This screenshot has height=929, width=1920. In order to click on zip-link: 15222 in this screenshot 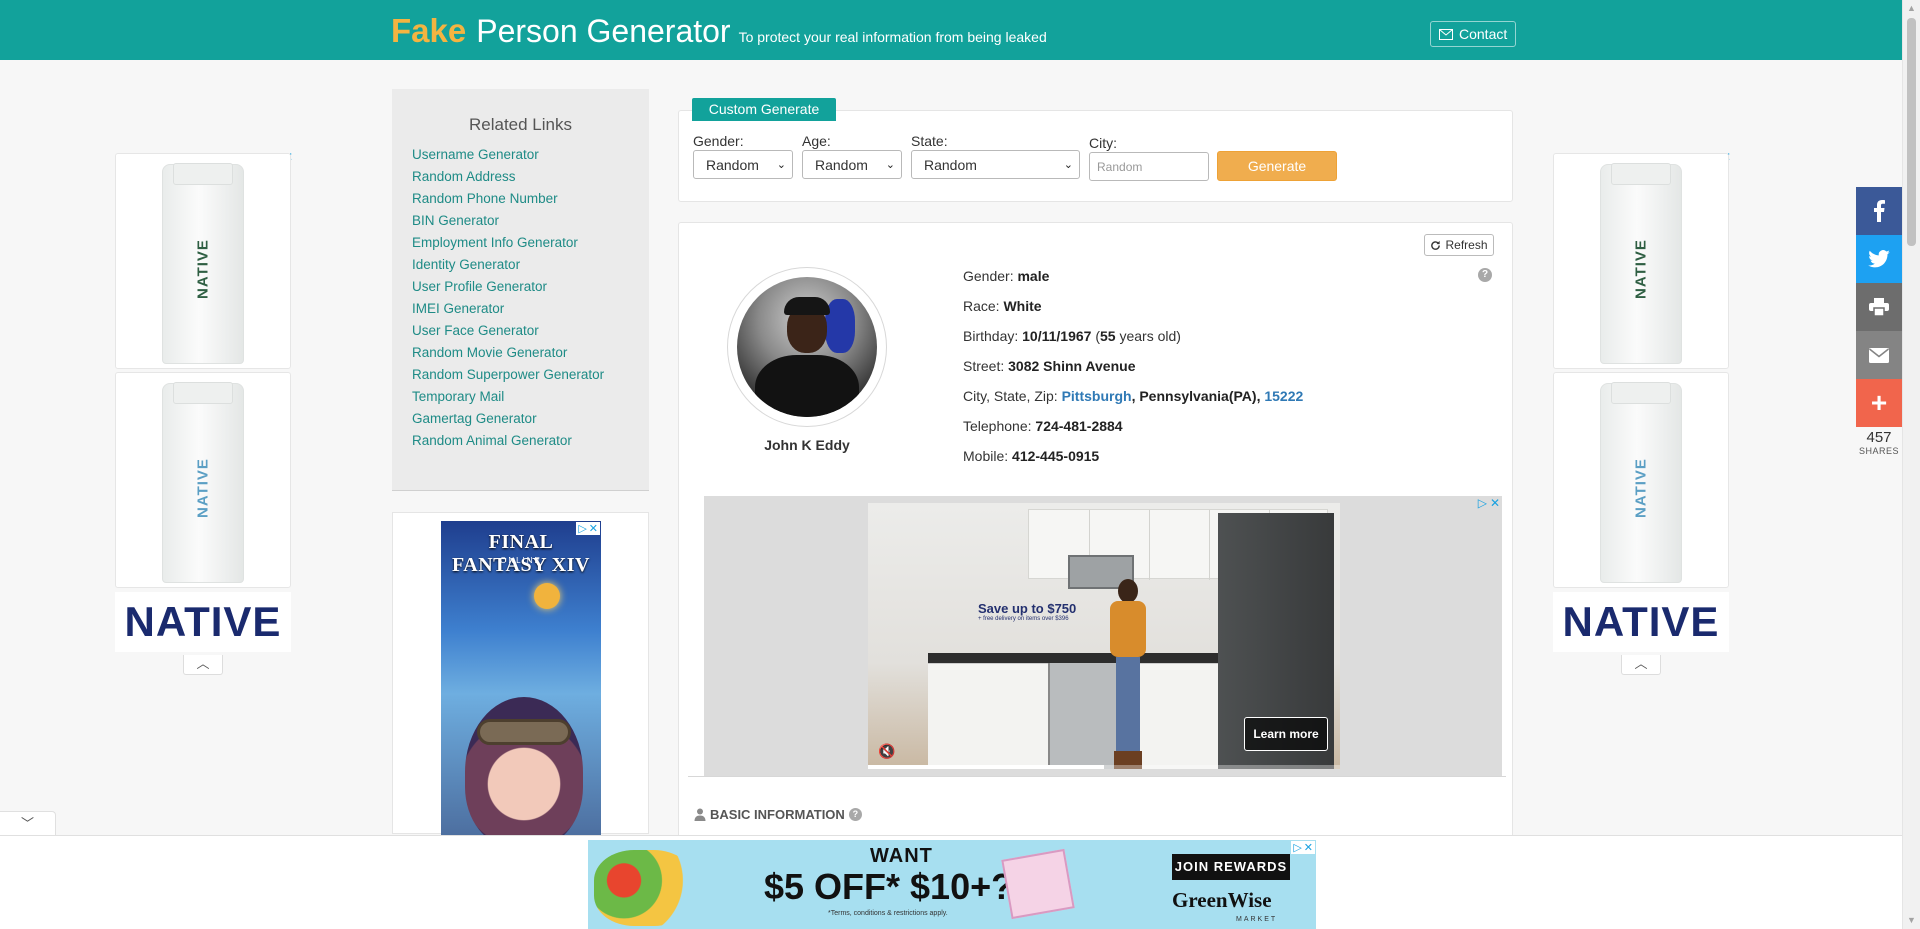, I will do `click(1283, 396)`.